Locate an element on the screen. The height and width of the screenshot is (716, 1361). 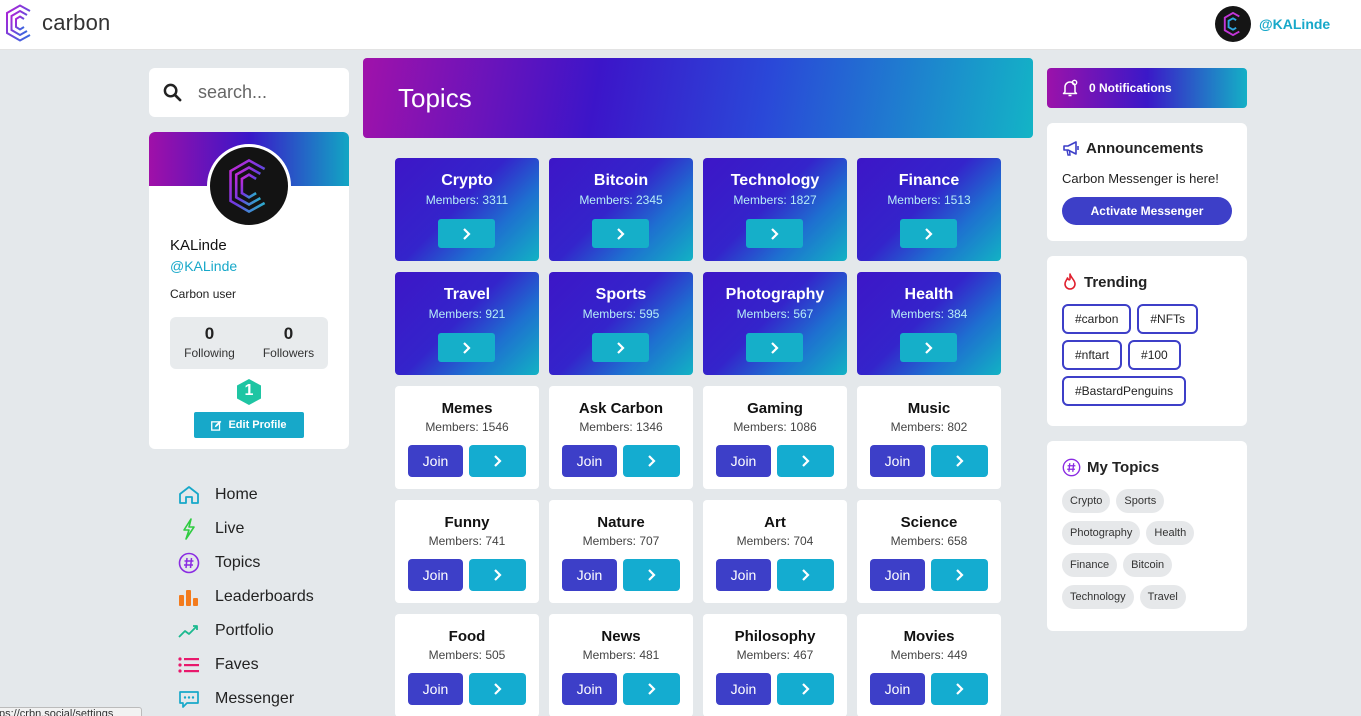
topic-card: Finance Members: 1513 is located at coordinates (929, 209).